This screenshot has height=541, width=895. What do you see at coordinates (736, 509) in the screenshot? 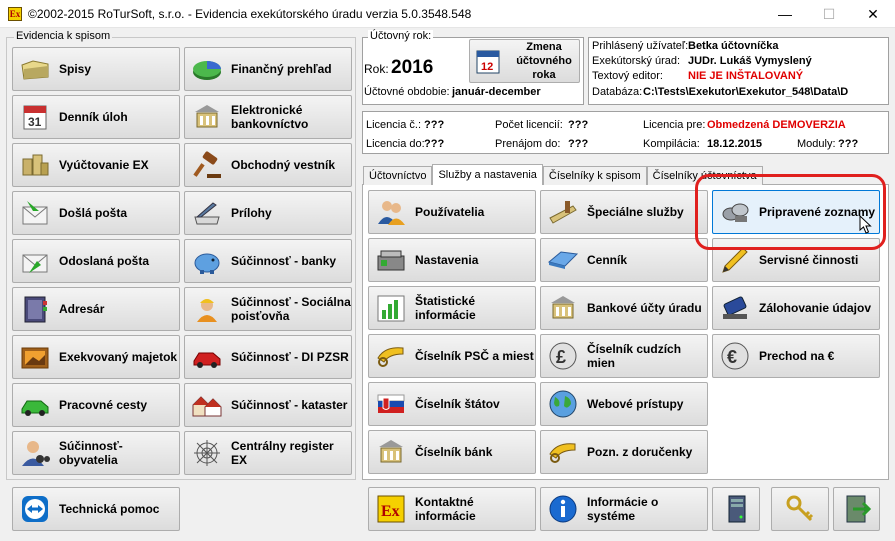
I see `server-button` at bounding box center [736, 509].